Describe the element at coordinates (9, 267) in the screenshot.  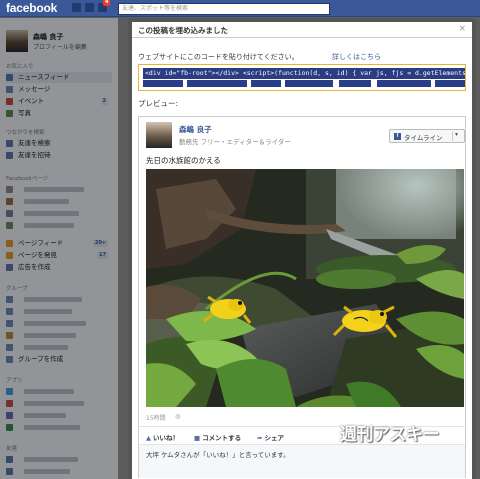
I see `create-ad-icon` at that location.